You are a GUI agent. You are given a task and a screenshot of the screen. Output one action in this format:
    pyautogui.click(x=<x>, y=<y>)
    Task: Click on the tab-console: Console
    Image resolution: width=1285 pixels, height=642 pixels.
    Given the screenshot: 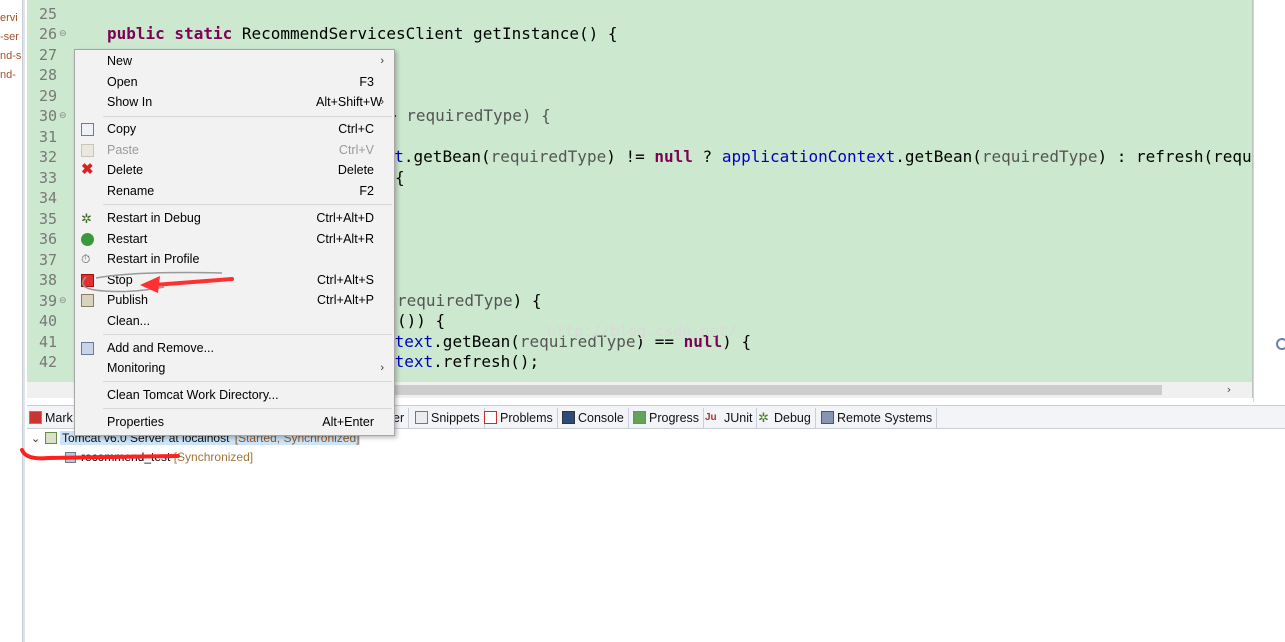 What is the action you would take?
    pyautogui.click(x=594, y=418)
    